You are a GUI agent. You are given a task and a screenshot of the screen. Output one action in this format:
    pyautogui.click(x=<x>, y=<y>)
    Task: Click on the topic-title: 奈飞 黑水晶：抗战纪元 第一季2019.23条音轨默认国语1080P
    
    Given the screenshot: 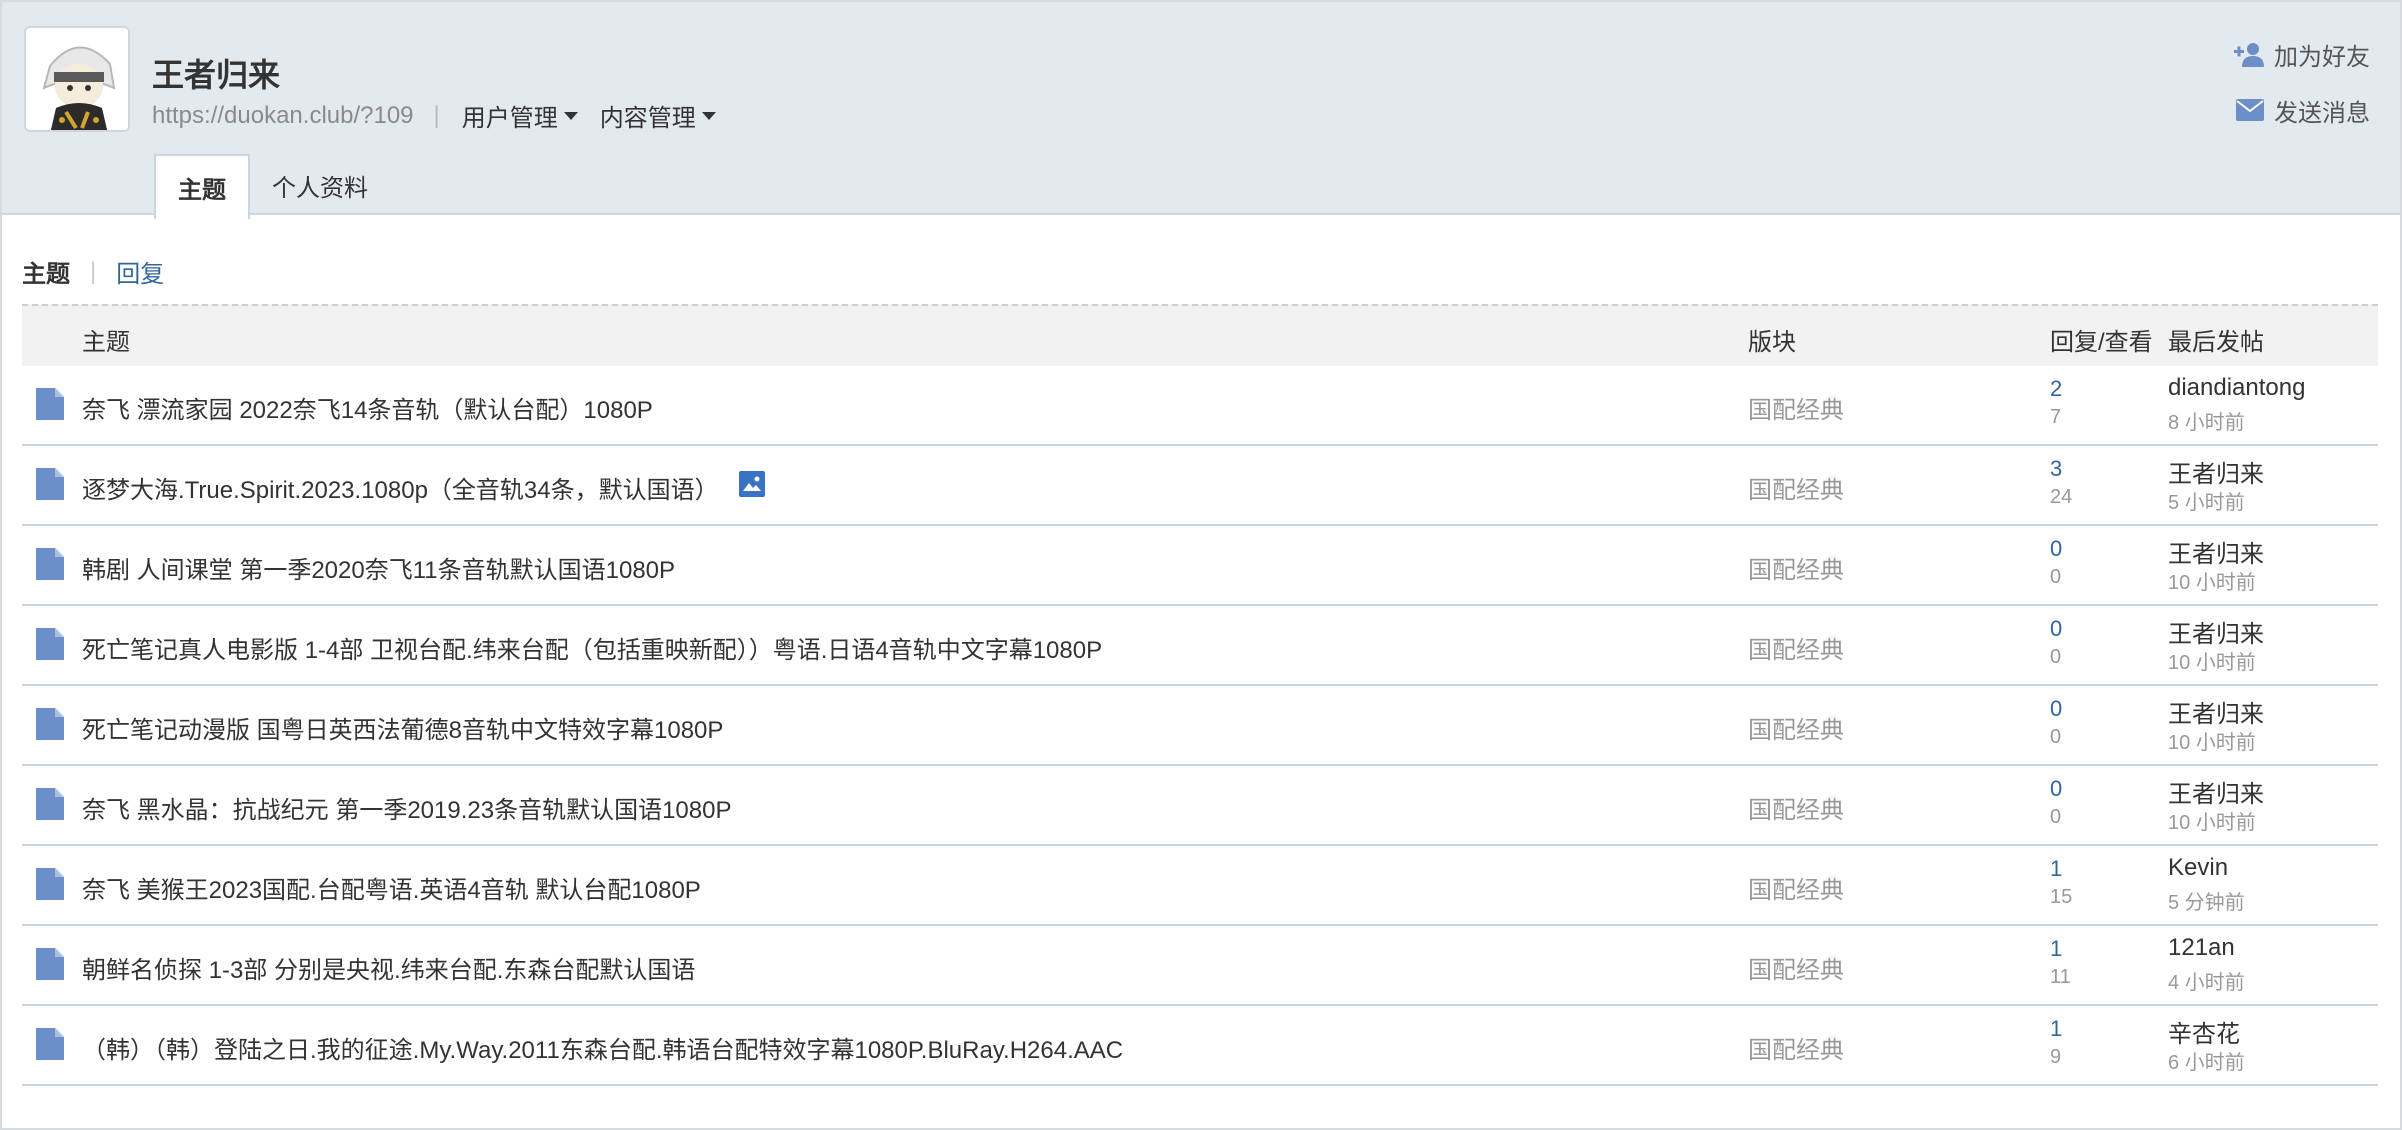 What is the action you would take?
    pyautogui.click(x=407, y=807)
    